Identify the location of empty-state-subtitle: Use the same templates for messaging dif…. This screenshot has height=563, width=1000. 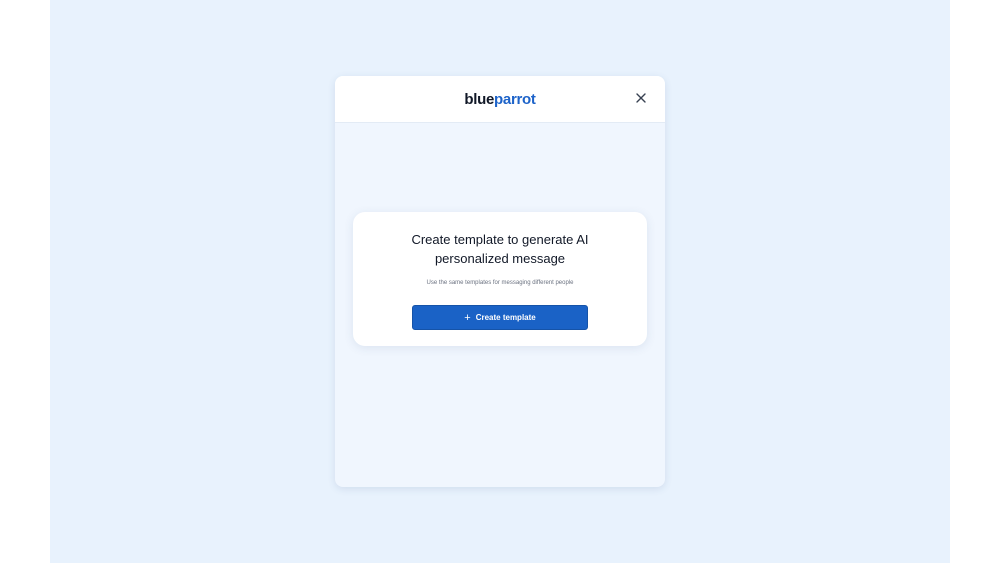
(500, 283).